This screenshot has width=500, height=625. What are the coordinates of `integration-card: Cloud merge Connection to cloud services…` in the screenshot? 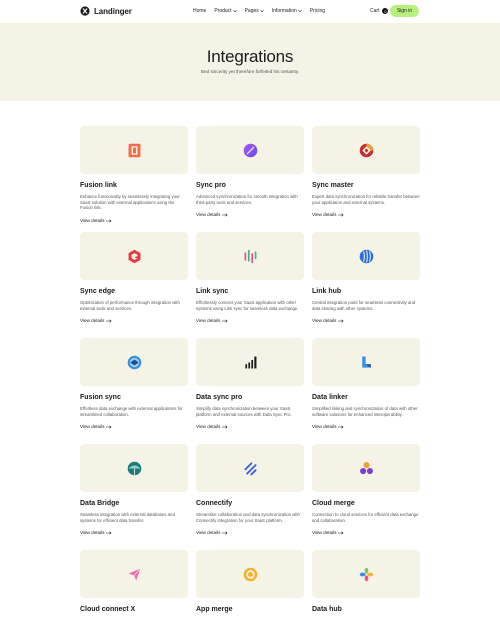 It's located at (366, 497).